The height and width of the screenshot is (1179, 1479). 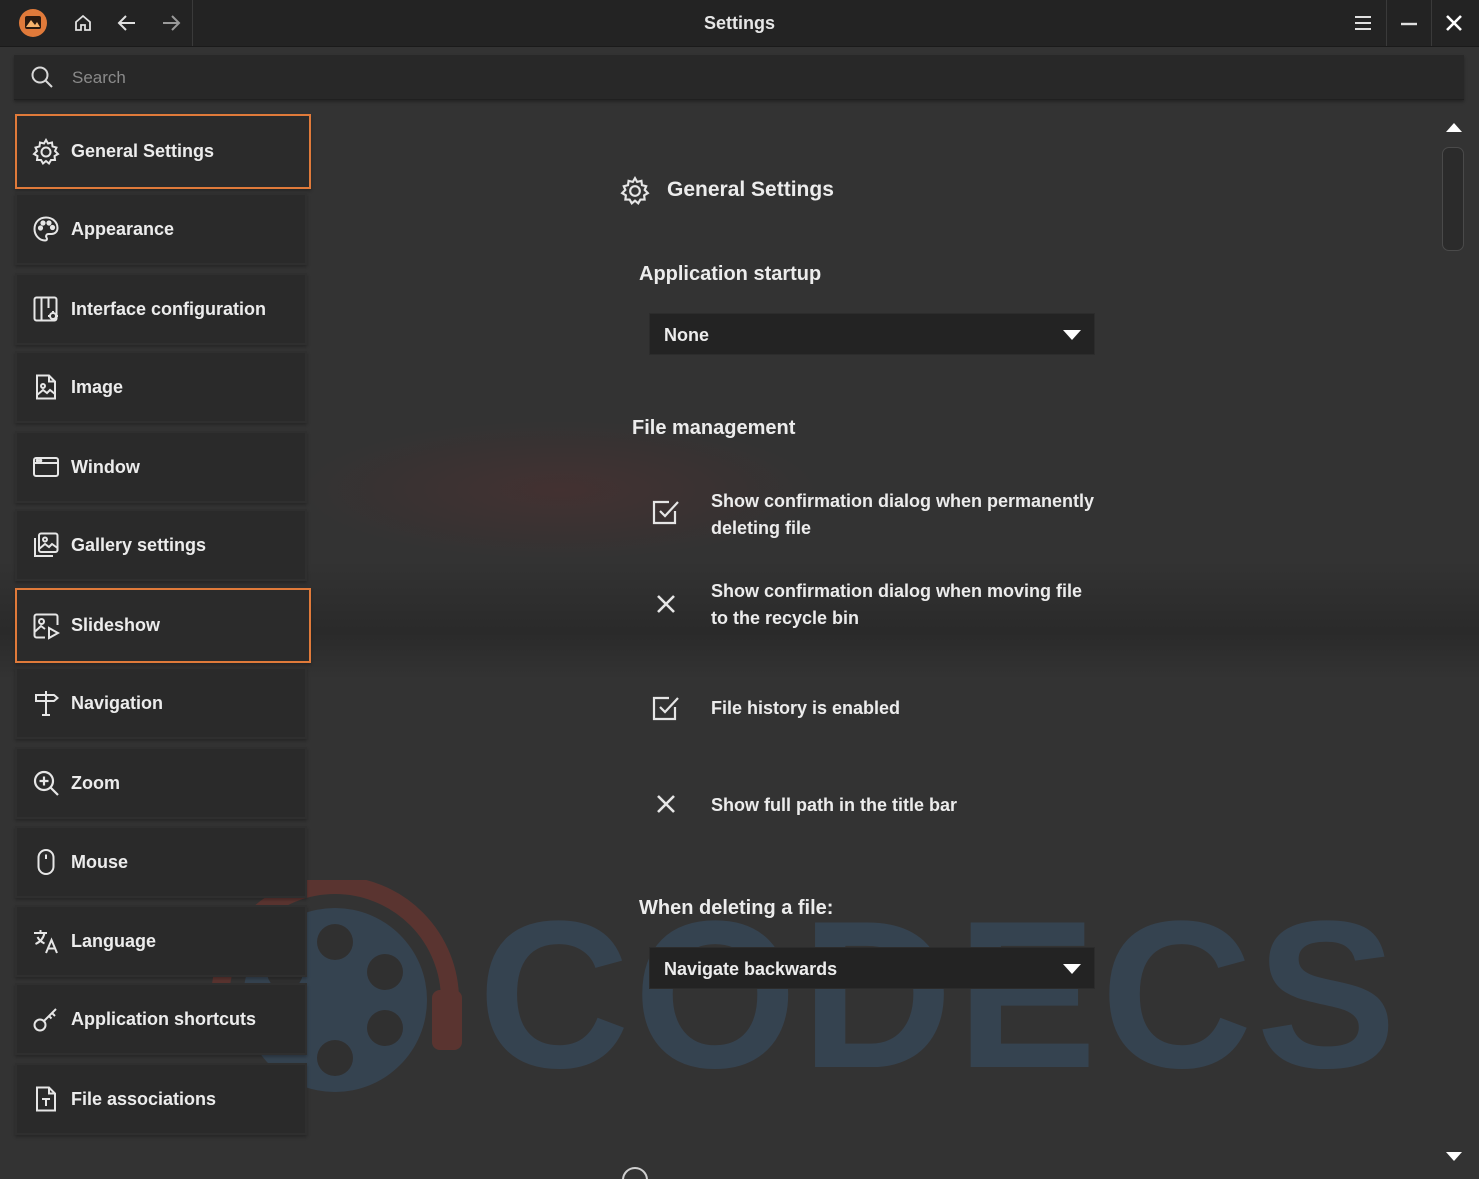 What do you see at coordinates (143, 151) in the screenshot?
I see `sidebar-item-label: General Settings` at bounding box center [143, 151].